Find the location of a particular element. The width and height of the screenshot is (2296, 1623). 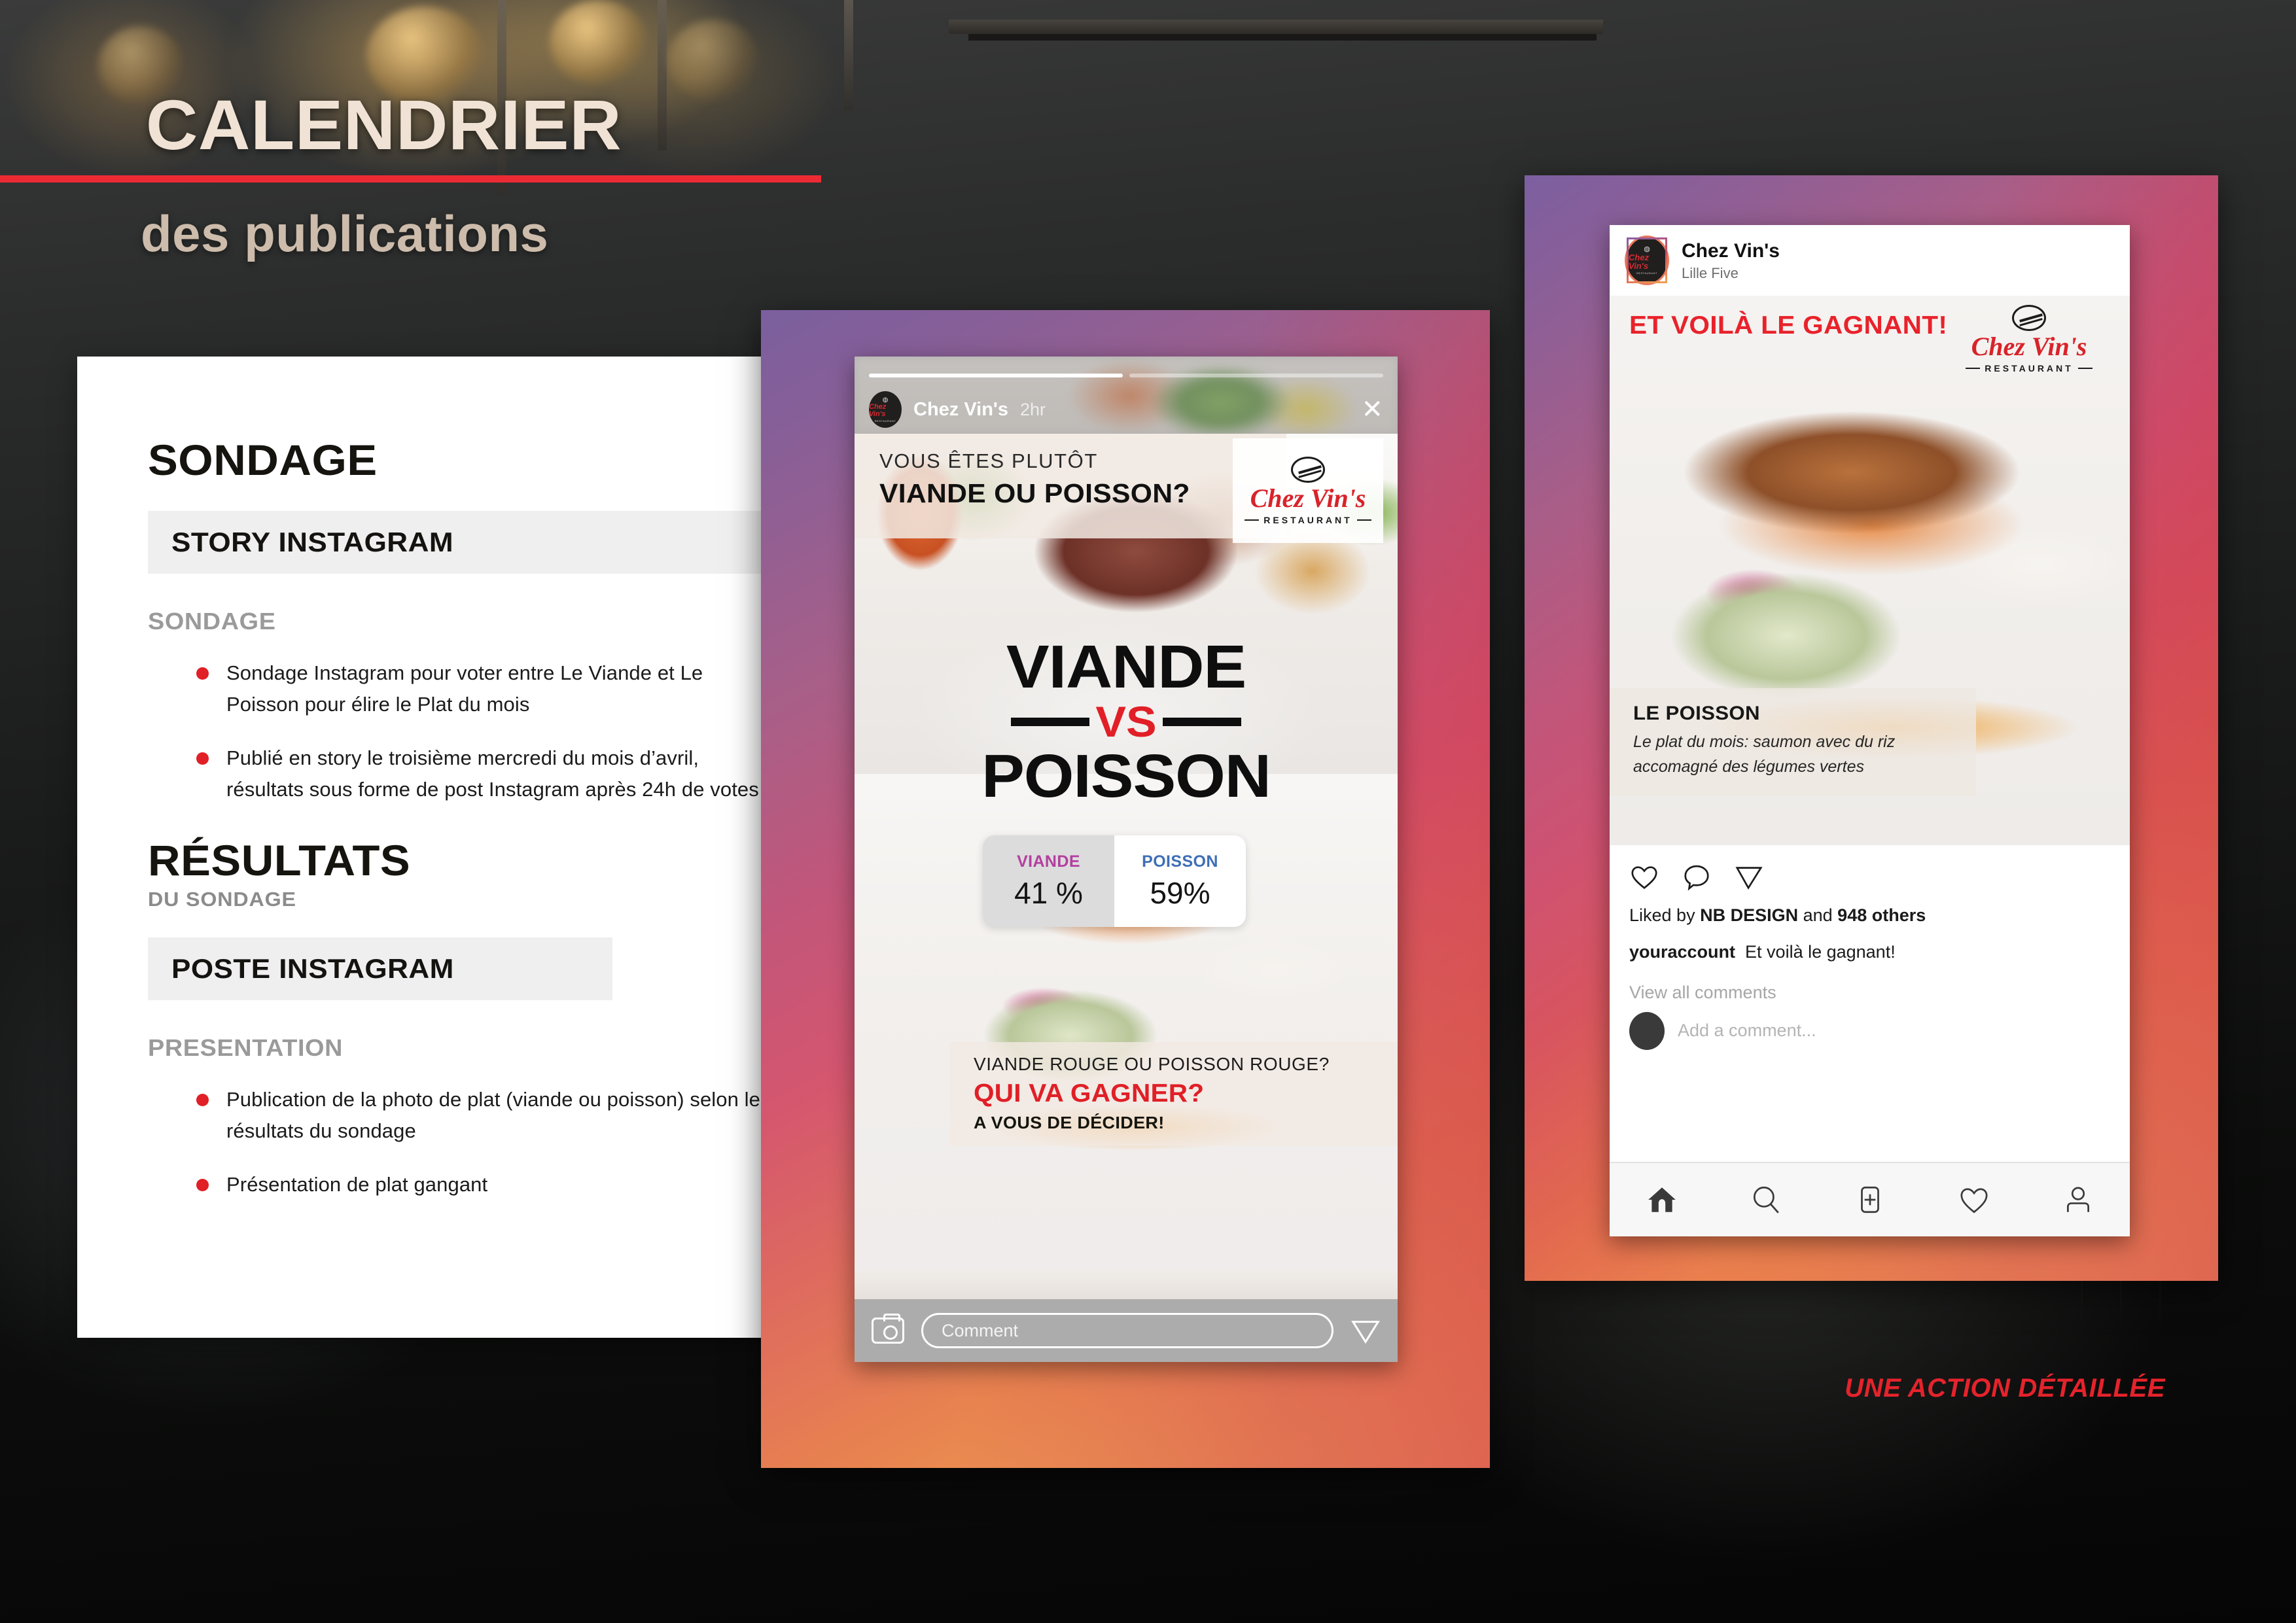

subsection-bar-poste-instagram: POSTE INSTAGRAM is located at coordinates (380, 969).